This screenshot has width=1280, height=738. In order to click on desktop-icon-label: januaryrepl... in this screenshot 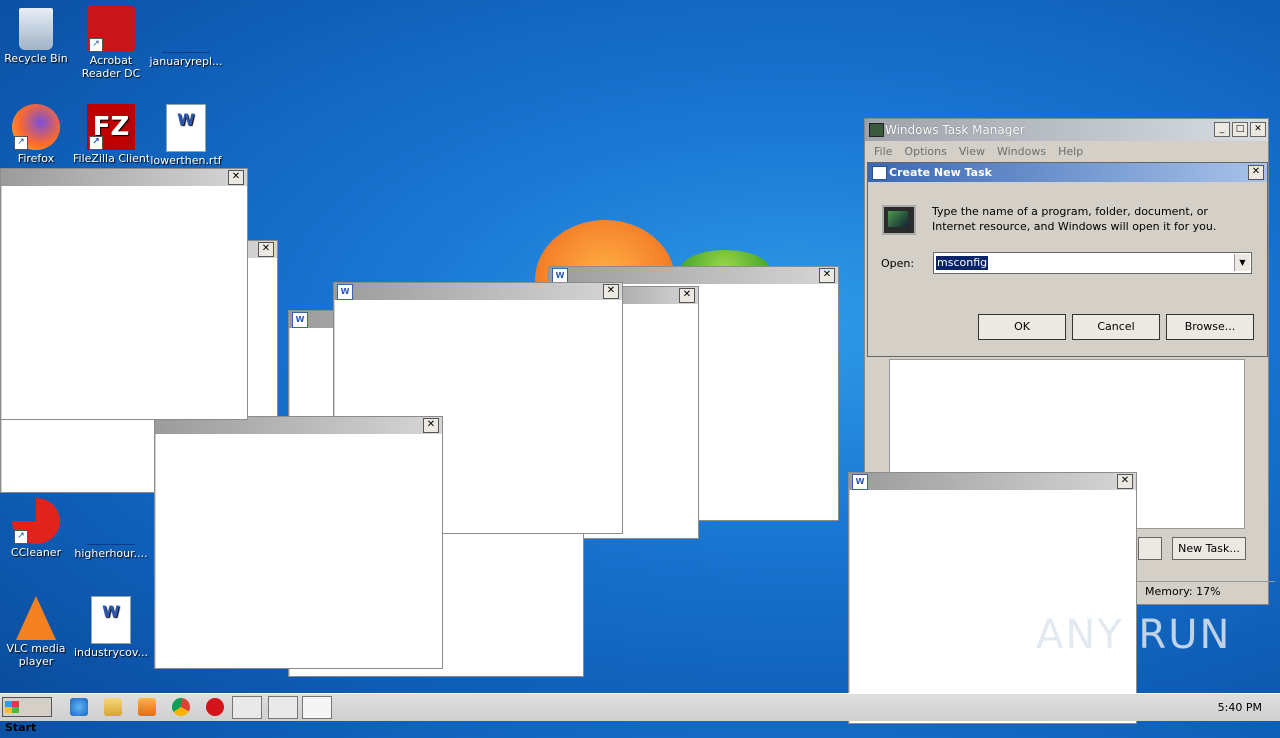, I will do `click(186, 61)`.